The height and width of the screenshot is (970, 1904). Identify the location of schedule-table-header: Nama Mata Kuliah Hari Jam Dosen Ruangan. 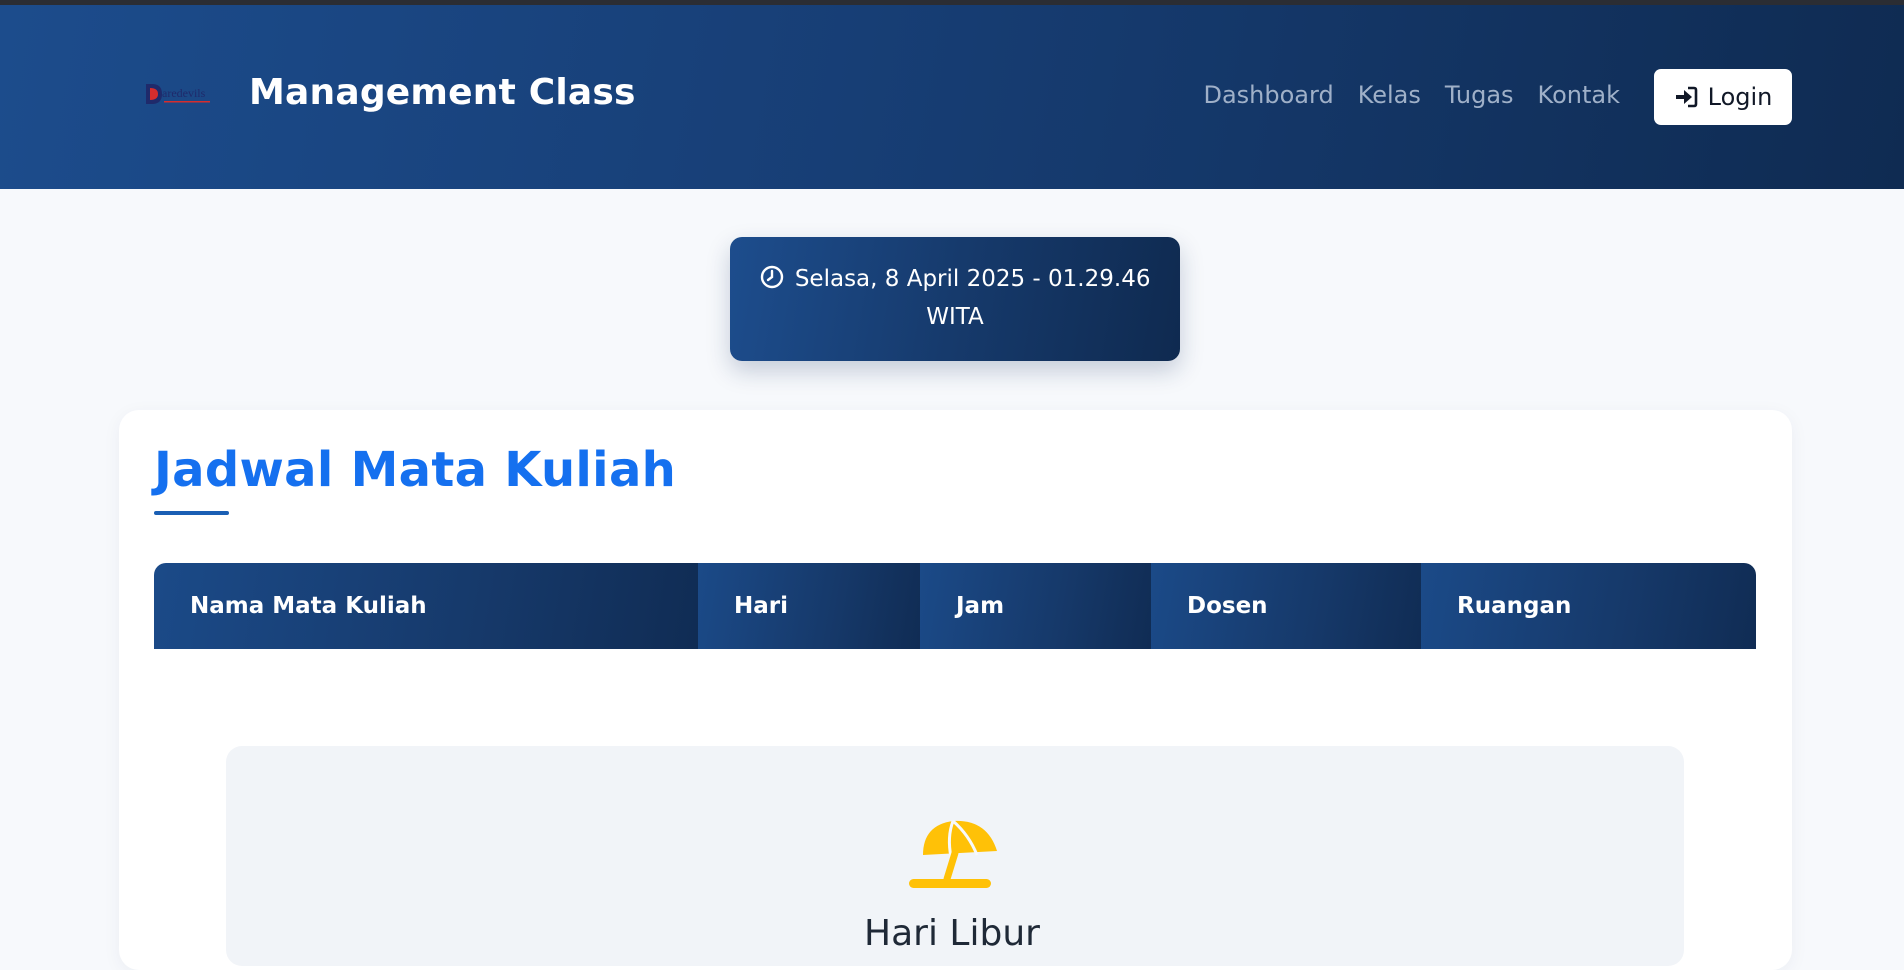
(955, 606).